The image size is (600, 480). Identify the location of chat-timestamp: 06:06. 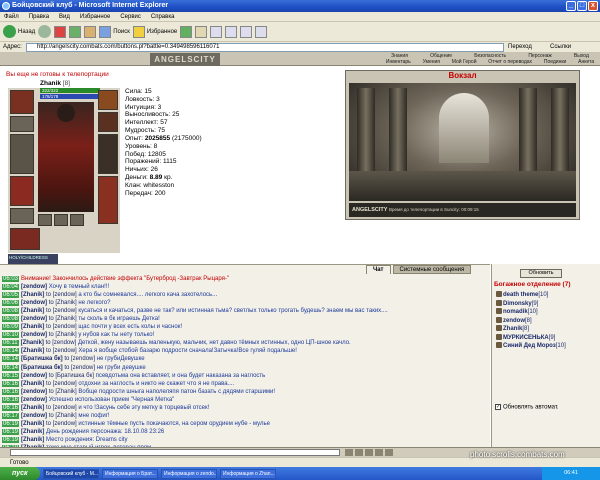
(11, 303).